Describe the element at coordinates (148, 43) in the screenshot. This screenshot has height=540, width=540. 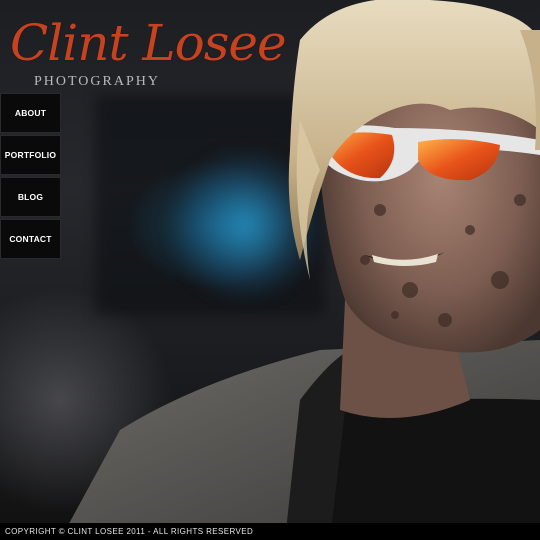
I see `logo-name: Clint Losee` at that location.